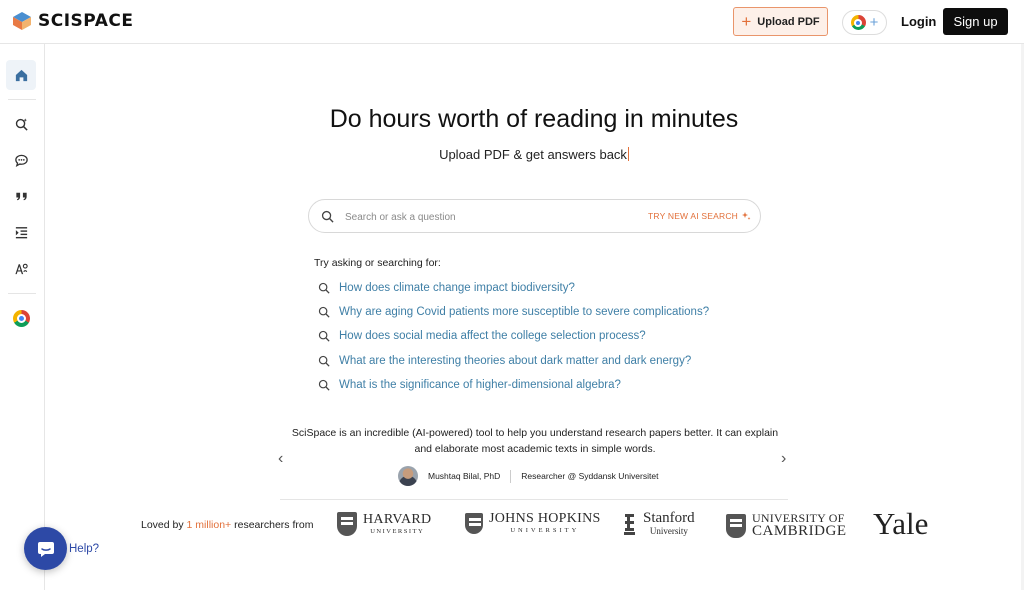 This screenshot has height=590, width=1024. I want to click on upload-pdf-button: + Upload PDF, so click(780, 21).